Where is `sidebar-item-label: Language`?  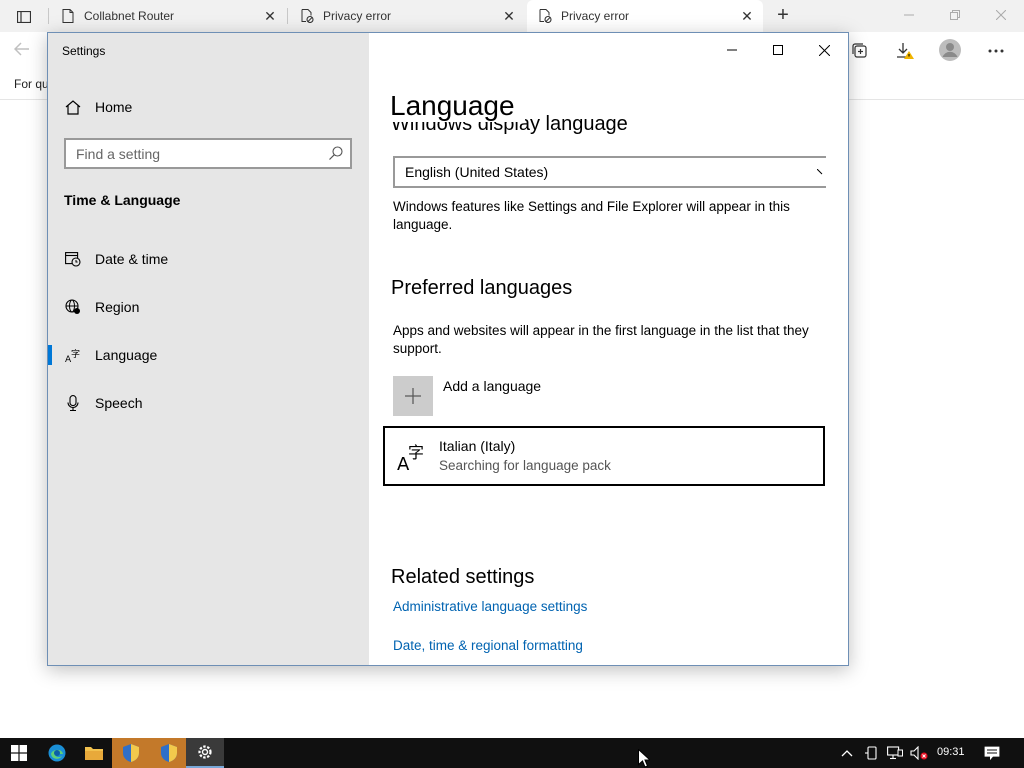 sidebar-item-label: Language is located at coordinates (126, 355).